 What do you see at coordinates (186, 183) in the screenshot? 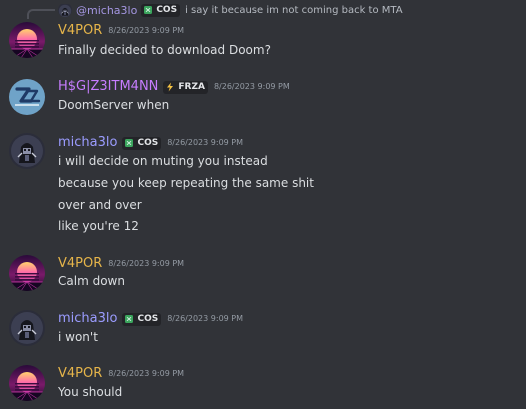
I see `message-text: because you keep repeating the same shit` at bounding box center [186, 183].